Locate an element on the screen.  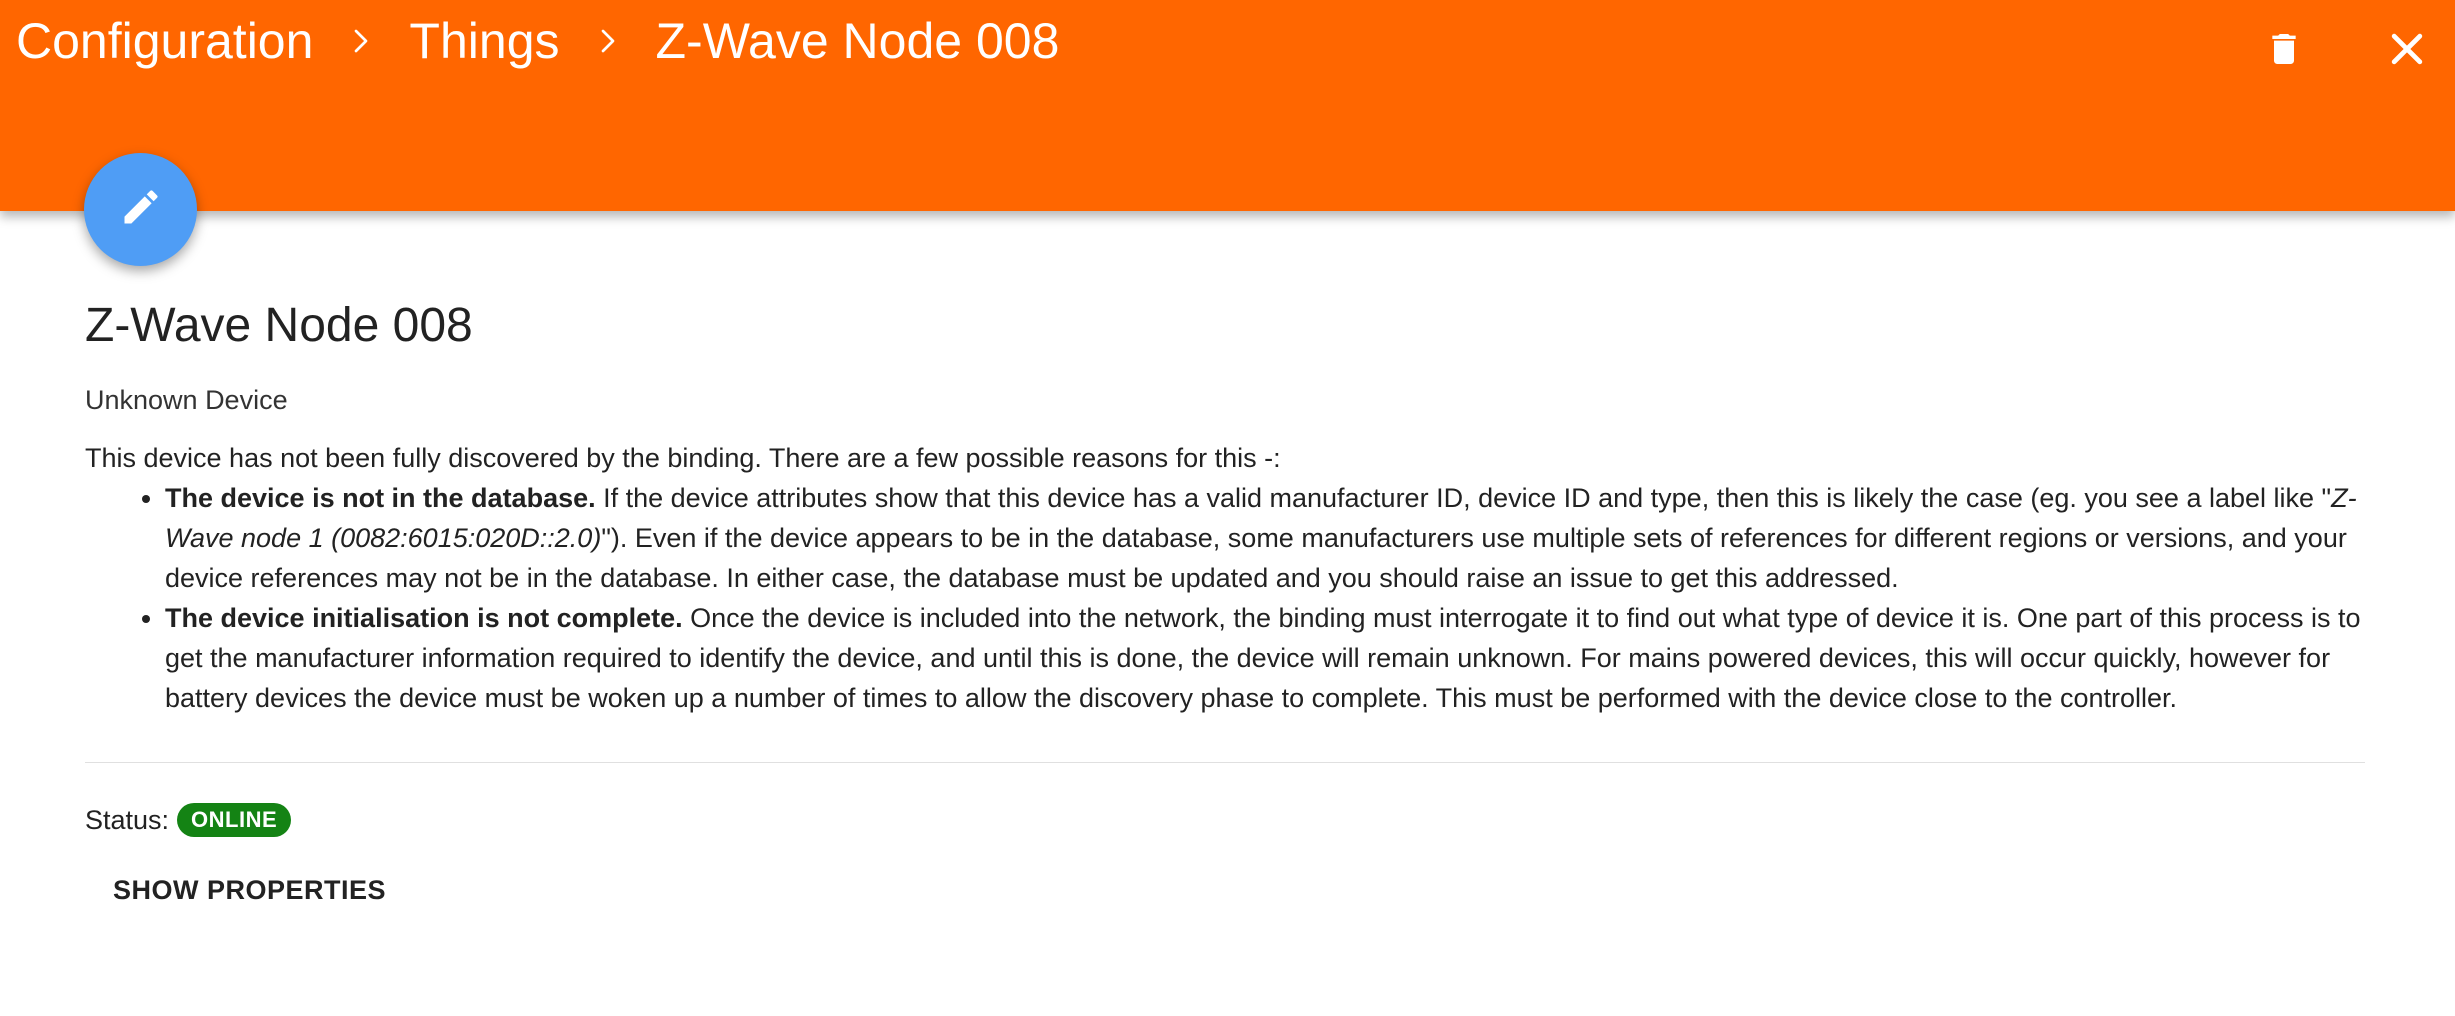
delete-button is located at coordinates (2284, 51).